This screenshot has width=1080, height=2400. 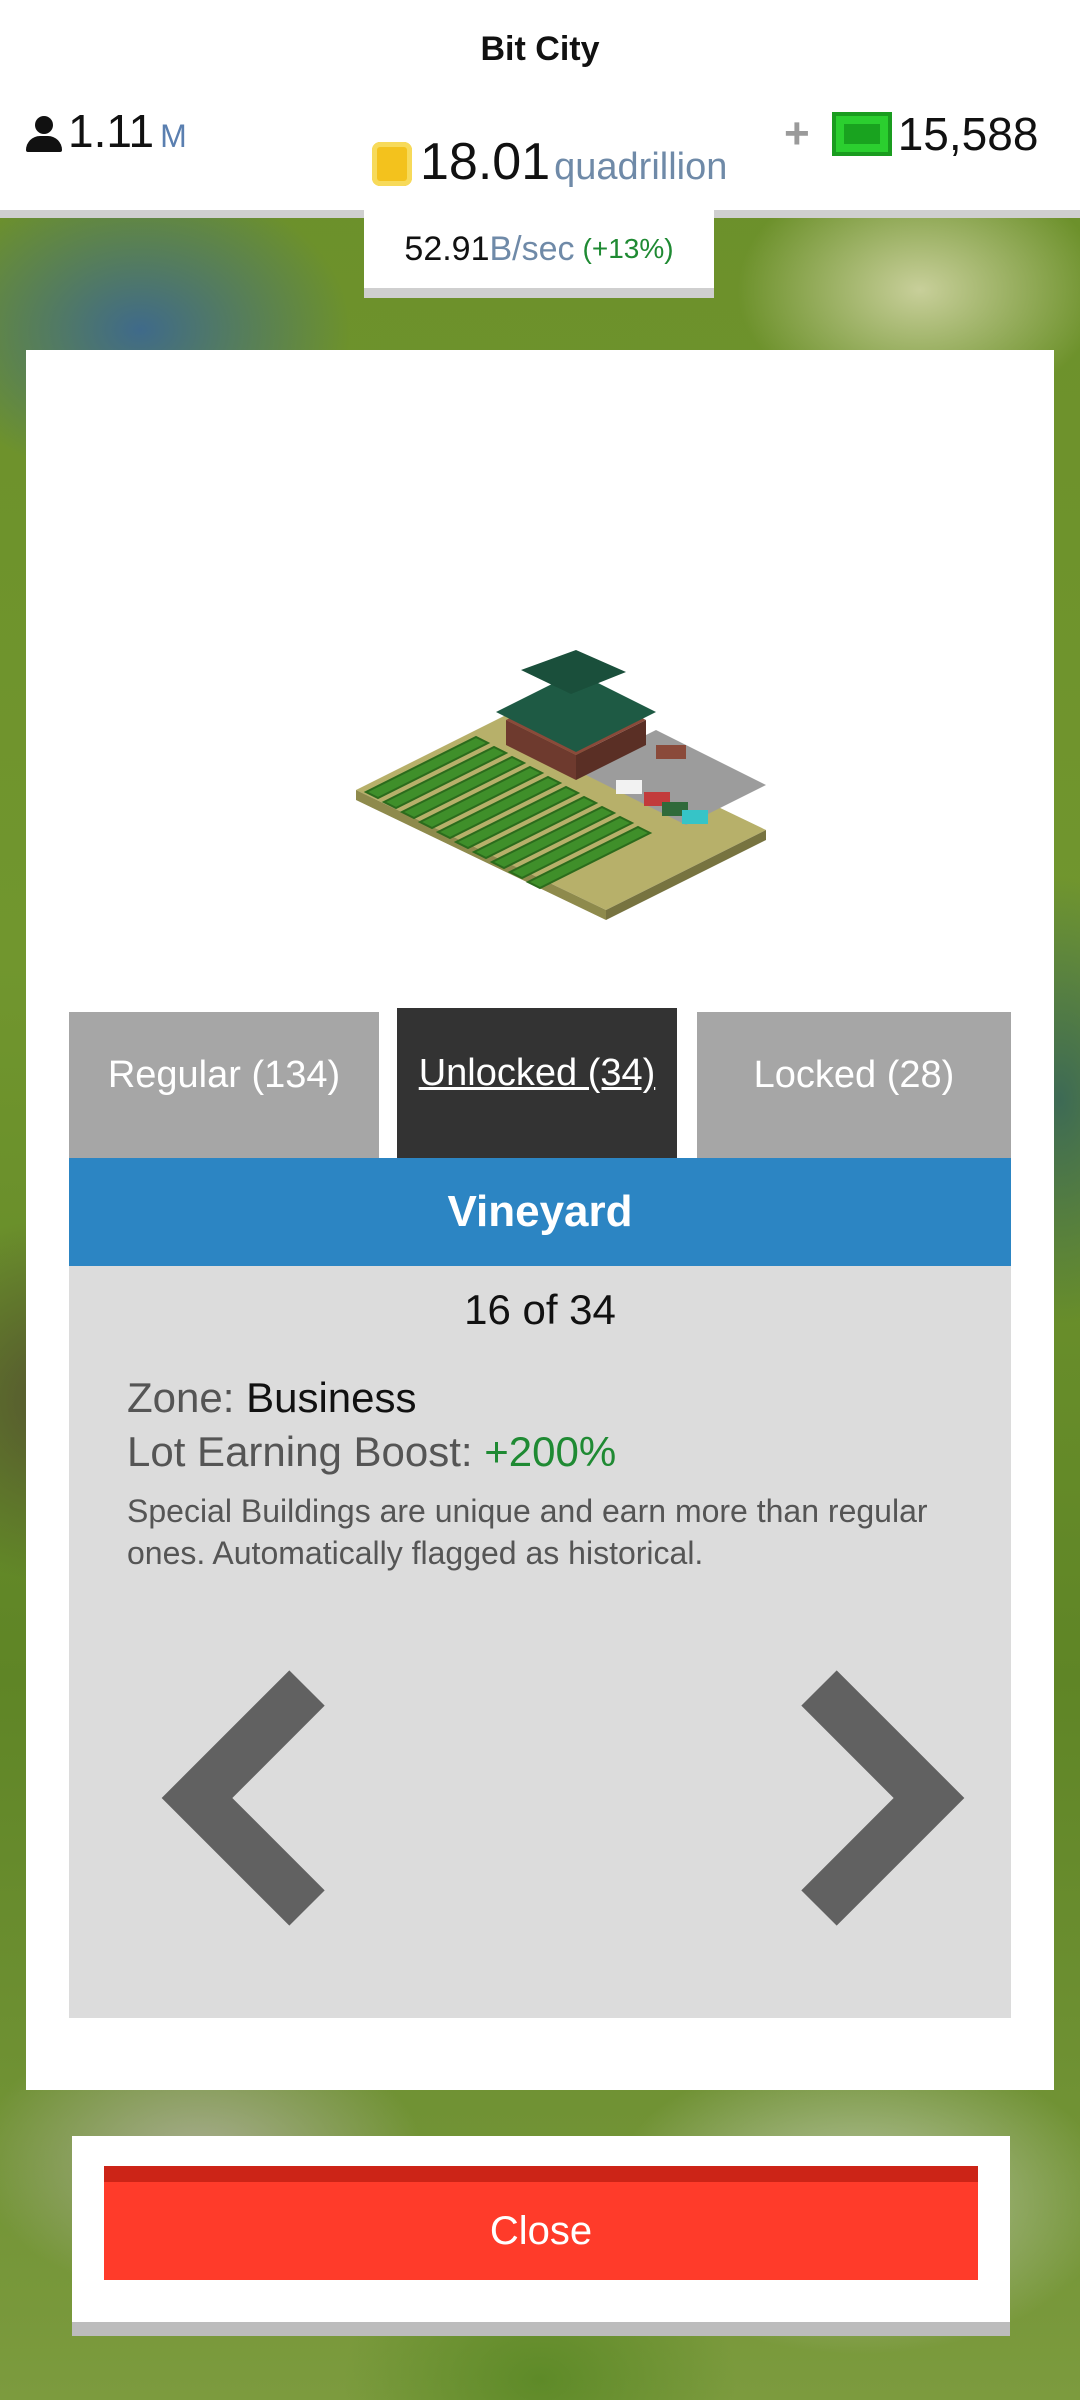 I want to click on next-arrow-icon, so click(x=869, y=1798).